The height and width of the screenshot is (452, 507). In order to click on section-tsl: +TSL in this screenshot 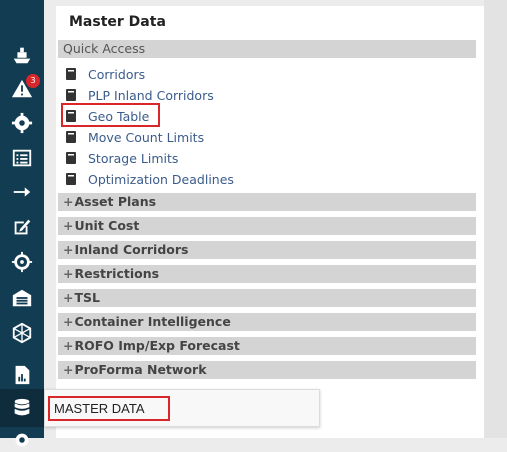, I will do `click(267, 298)`.